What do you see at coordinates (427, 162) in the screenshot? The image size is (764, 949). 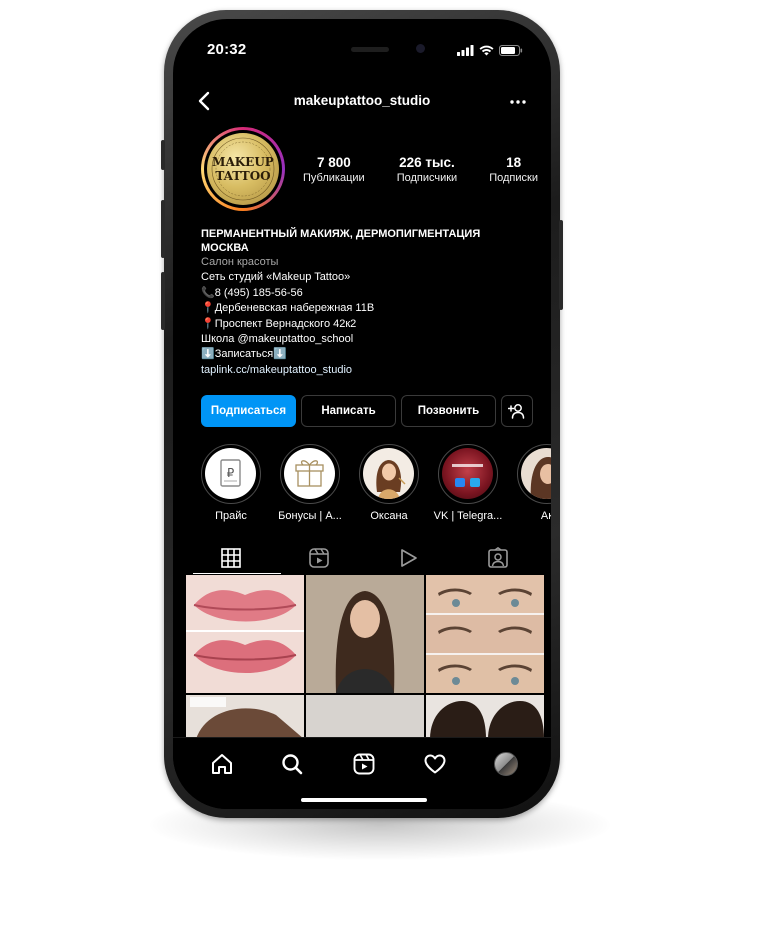 I see `stat-followers-value: 226 тыс.` at bounding box center [427, 162].